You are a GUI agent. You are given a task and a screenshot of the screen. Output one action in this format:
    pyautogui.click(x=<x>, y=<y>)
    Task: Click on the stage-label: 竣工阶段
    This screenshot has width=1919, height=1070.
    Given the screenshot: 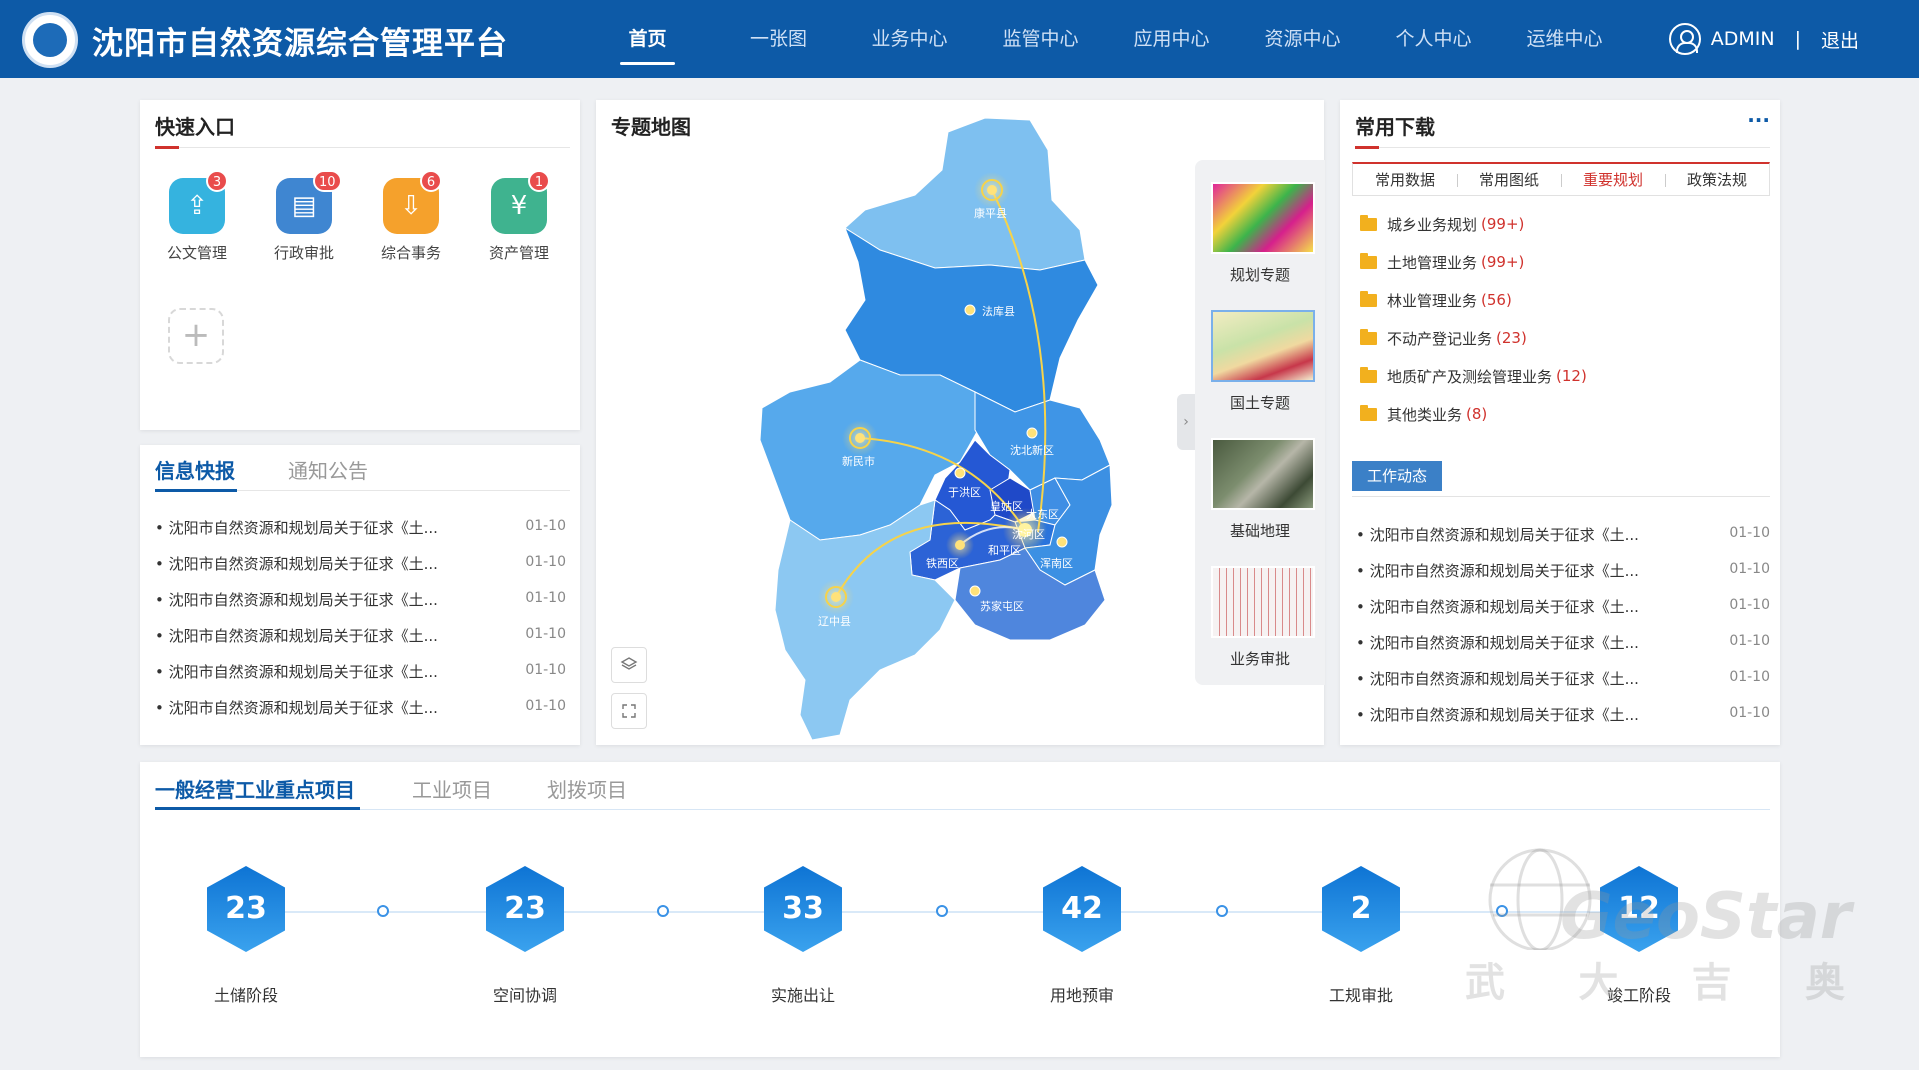 What is the action you would take?
    pyautogui.click(x=1638, y=995)
    